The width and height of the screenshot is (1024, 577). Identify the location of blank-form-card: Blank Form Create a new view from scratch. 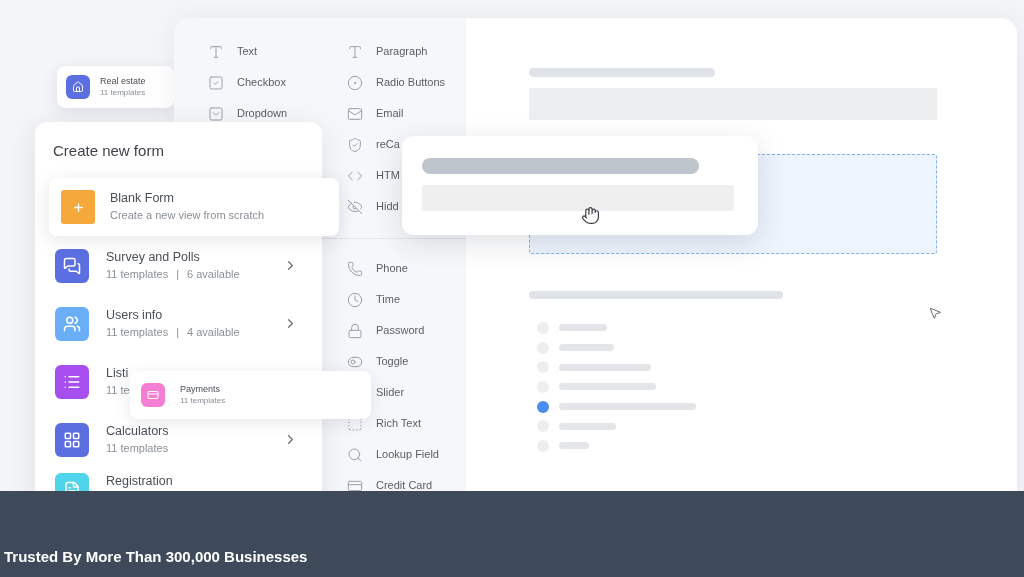
(194, 207).